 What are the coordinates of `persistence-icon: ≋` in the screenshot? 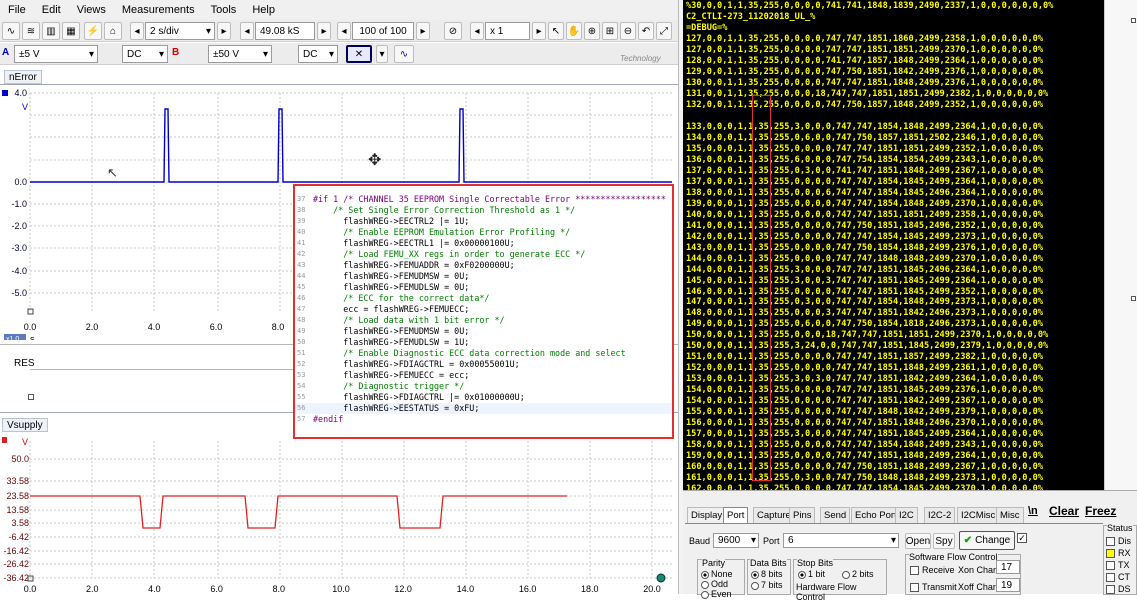 It's located at (31, 31).